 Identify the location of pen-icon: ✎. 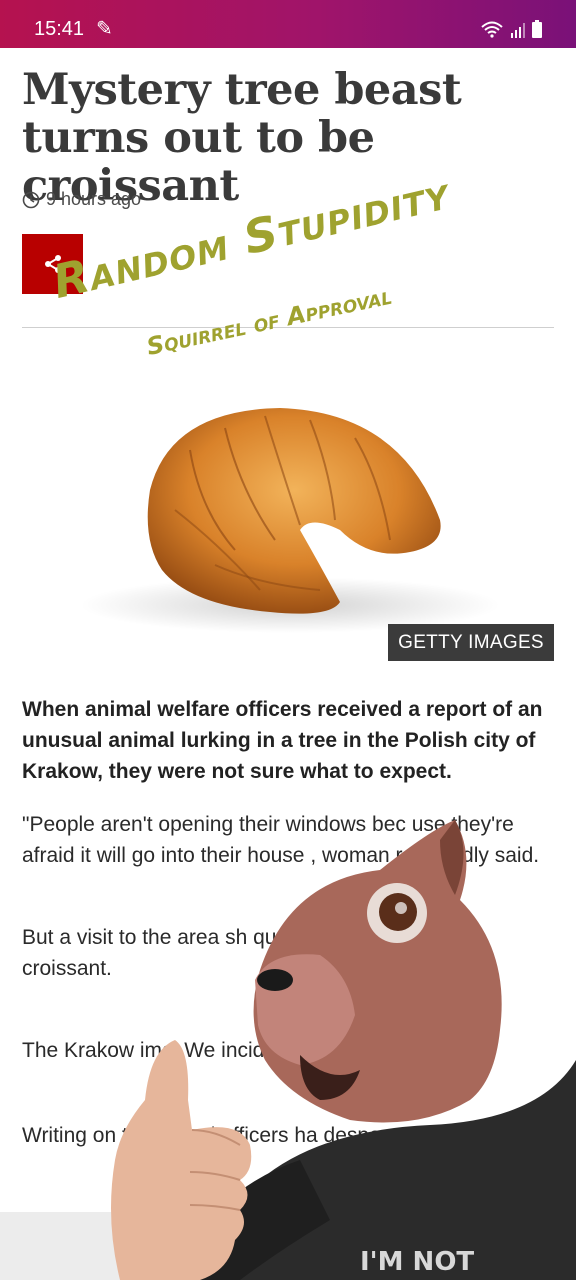
(104, 29).